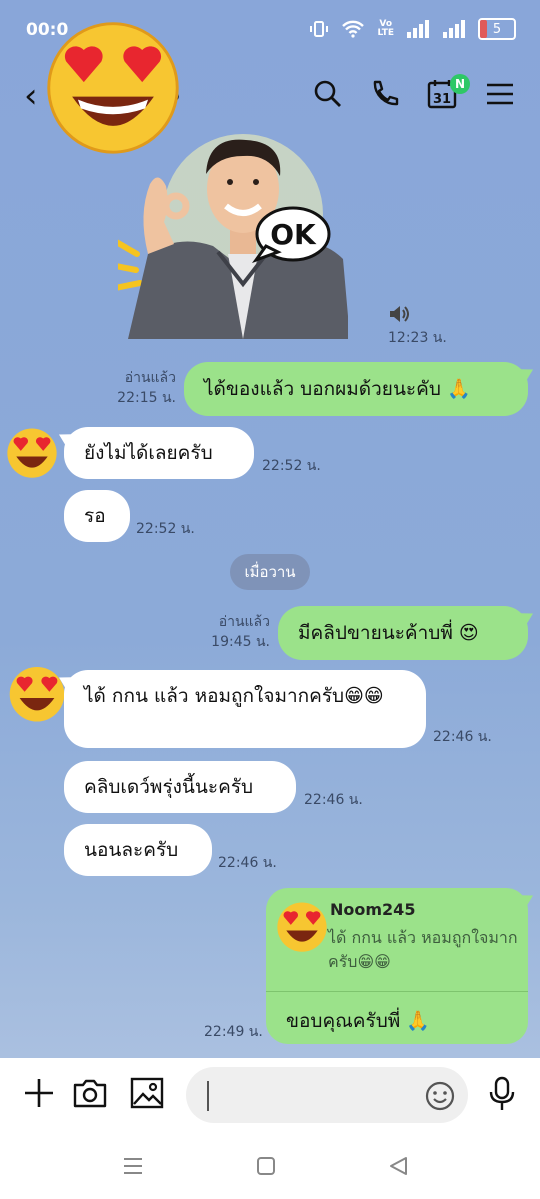 The height and width of the screenshot is (1199, 540). What do you see at coordinates (245, 709) in the screenshot?
I see `message-bubble-incoming: ได้ กกน แล้ว หอมถูกใจมากครับ😁😁` at bounding box center [245, 709].